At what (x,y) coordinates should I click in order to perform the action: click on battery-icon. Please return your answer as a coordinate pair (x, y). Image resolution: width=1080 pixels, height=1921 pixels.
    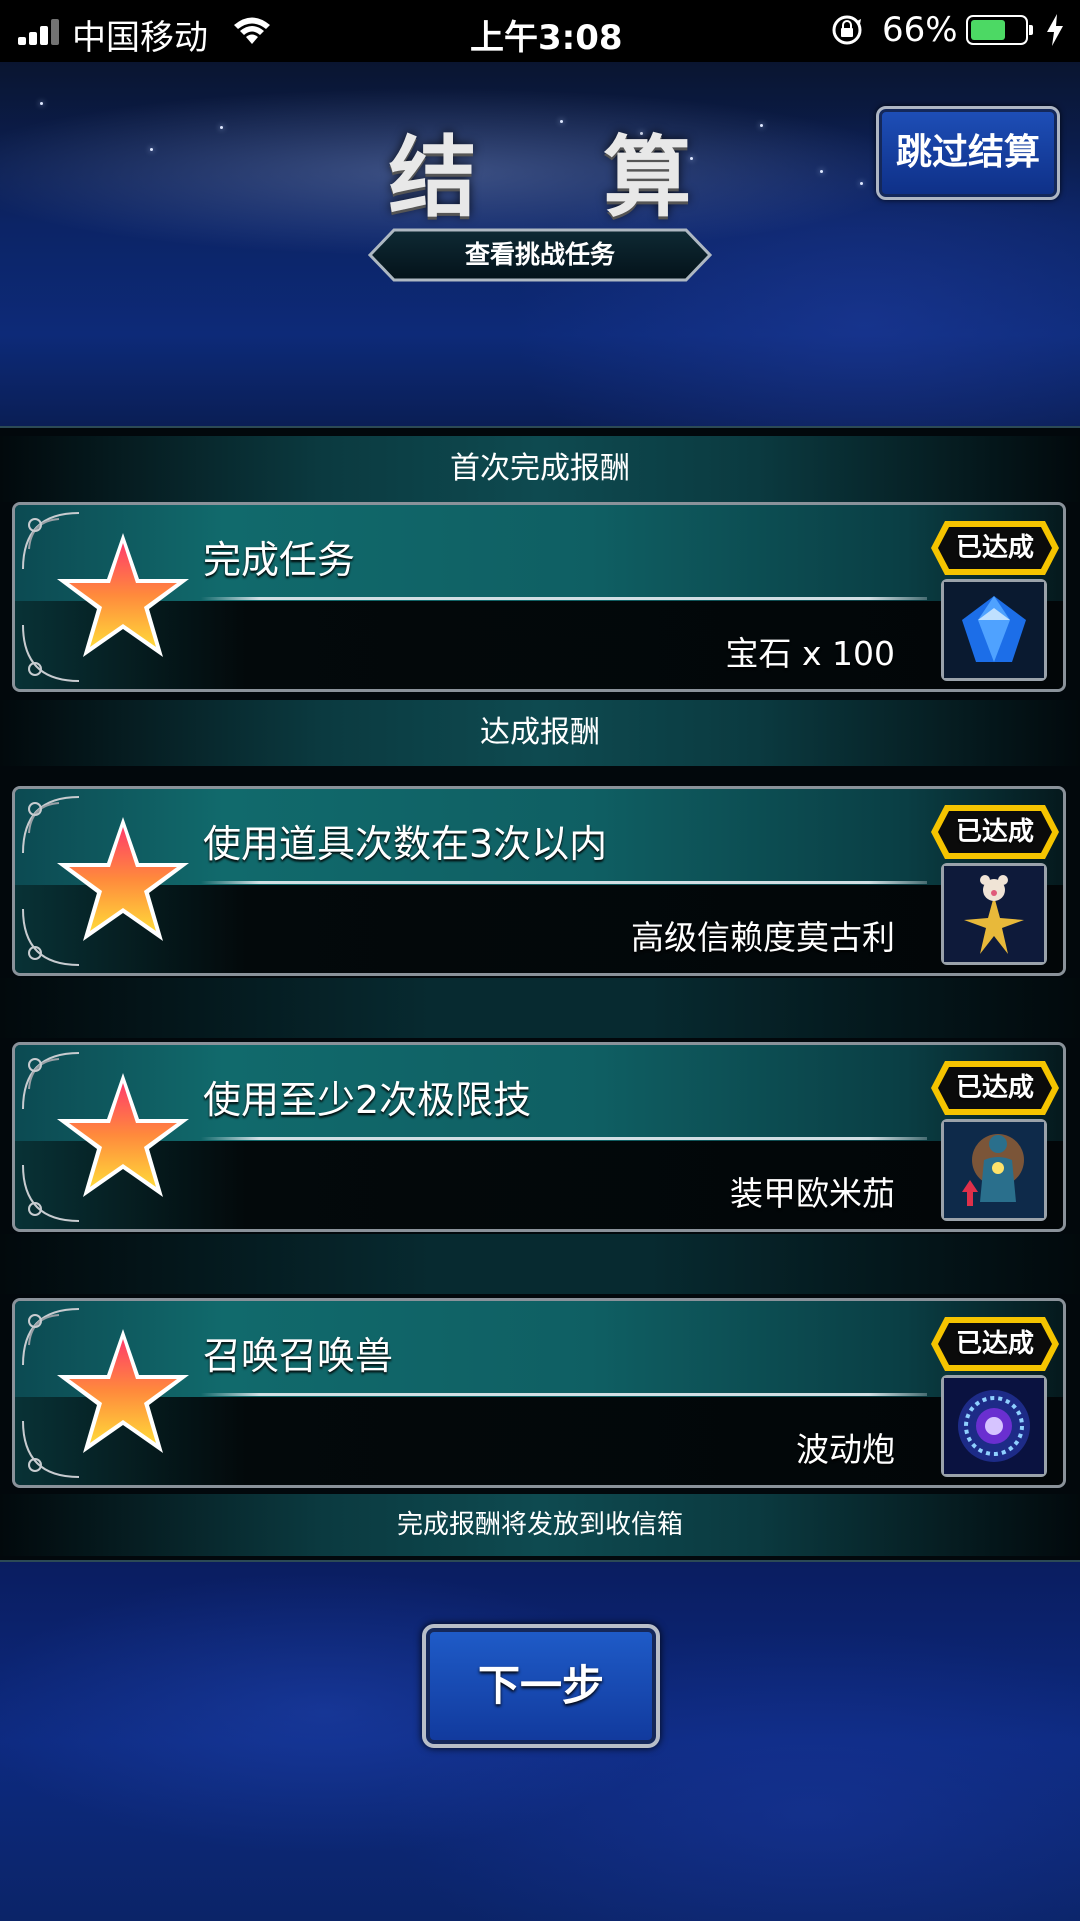
    Looking at the image, I should click on (999, 30).